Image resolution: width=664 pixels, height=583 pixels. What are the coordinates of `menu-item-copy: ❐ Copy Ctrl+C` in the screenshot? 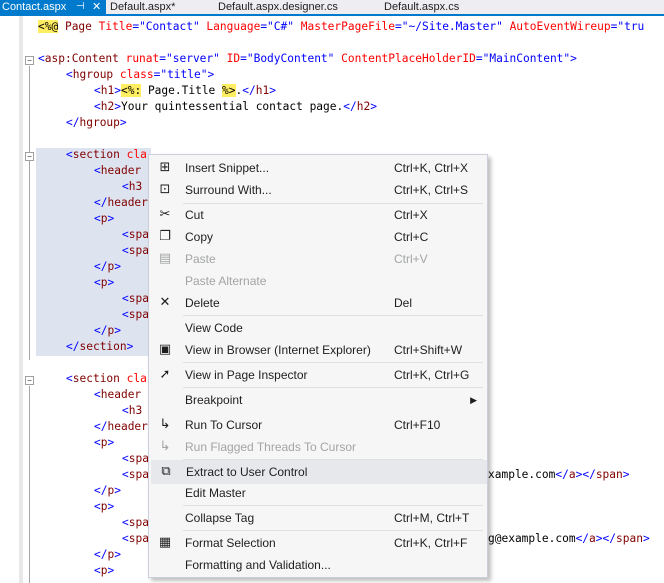 It's located at (318, 237).